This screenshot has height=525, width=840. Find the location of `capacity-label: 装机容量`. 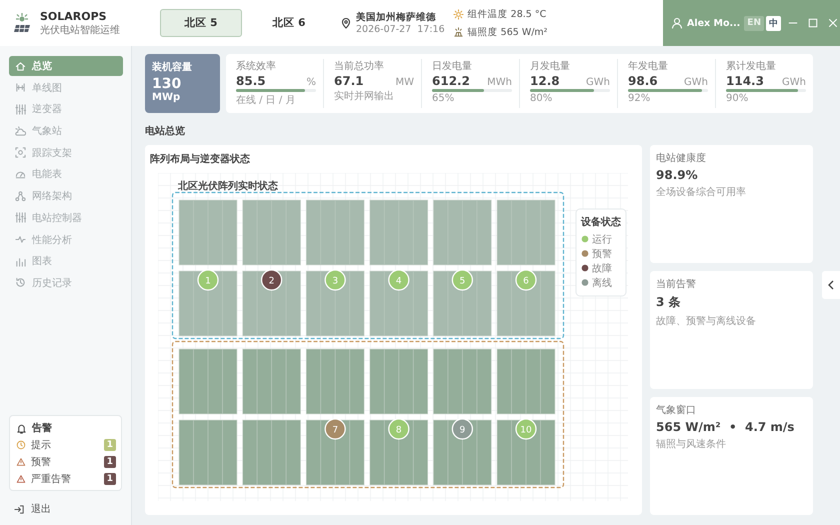

capacity-label: 装机容量 is located at coordinates (172, 67).